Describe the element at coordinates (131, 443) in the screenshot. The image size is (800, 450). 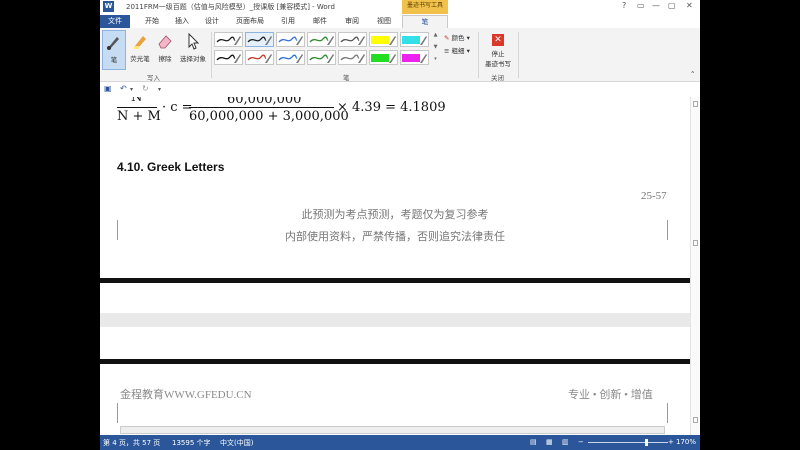
I see `page-count: 第 4 页，共 57 页` at that location.